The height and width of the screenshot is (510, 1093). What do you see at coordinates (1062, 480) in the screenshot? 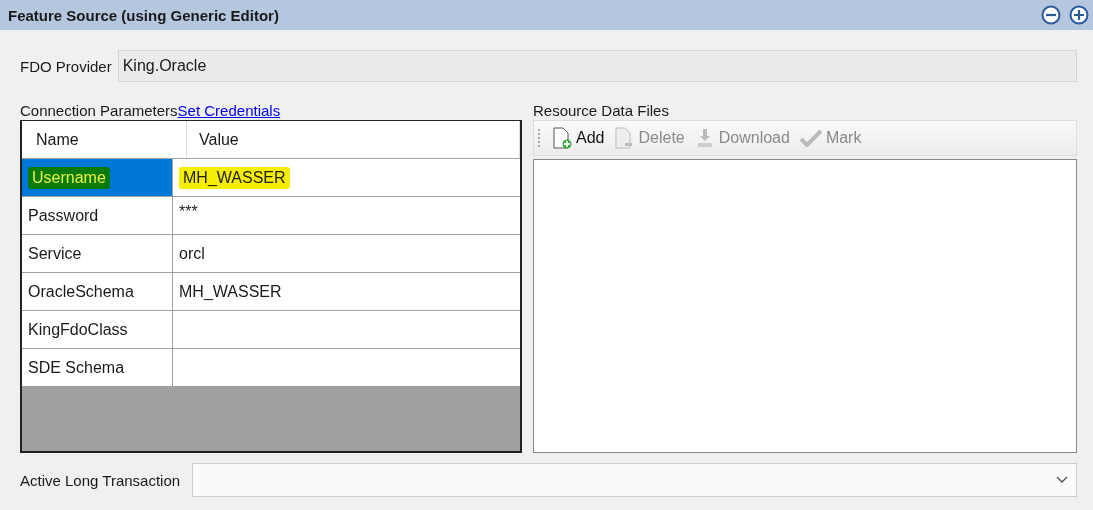
I see `chevron-down-icon` at bounding box center [1062, 480].